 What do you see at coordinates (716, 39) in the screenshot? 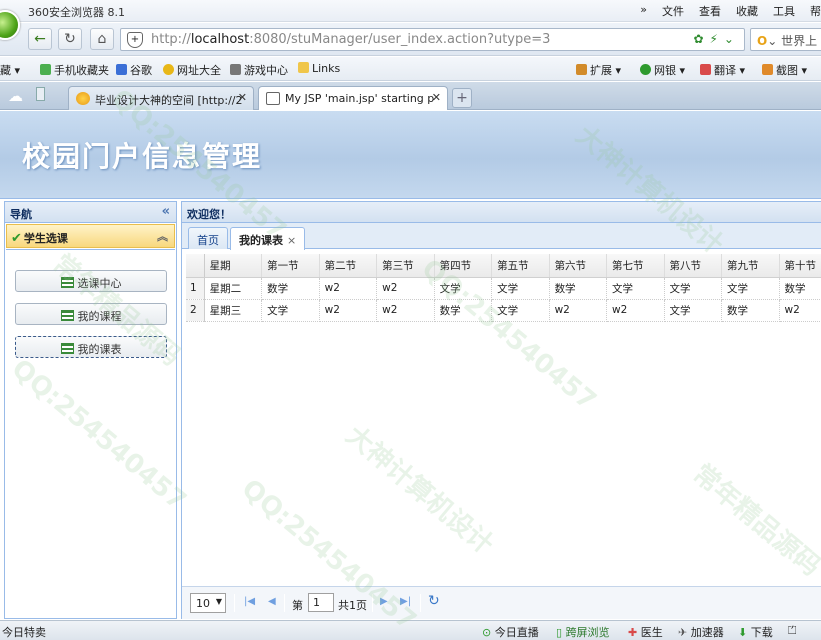
I see `url-action-icons: ✿⚡⌄` at bounding box center [716, 39].